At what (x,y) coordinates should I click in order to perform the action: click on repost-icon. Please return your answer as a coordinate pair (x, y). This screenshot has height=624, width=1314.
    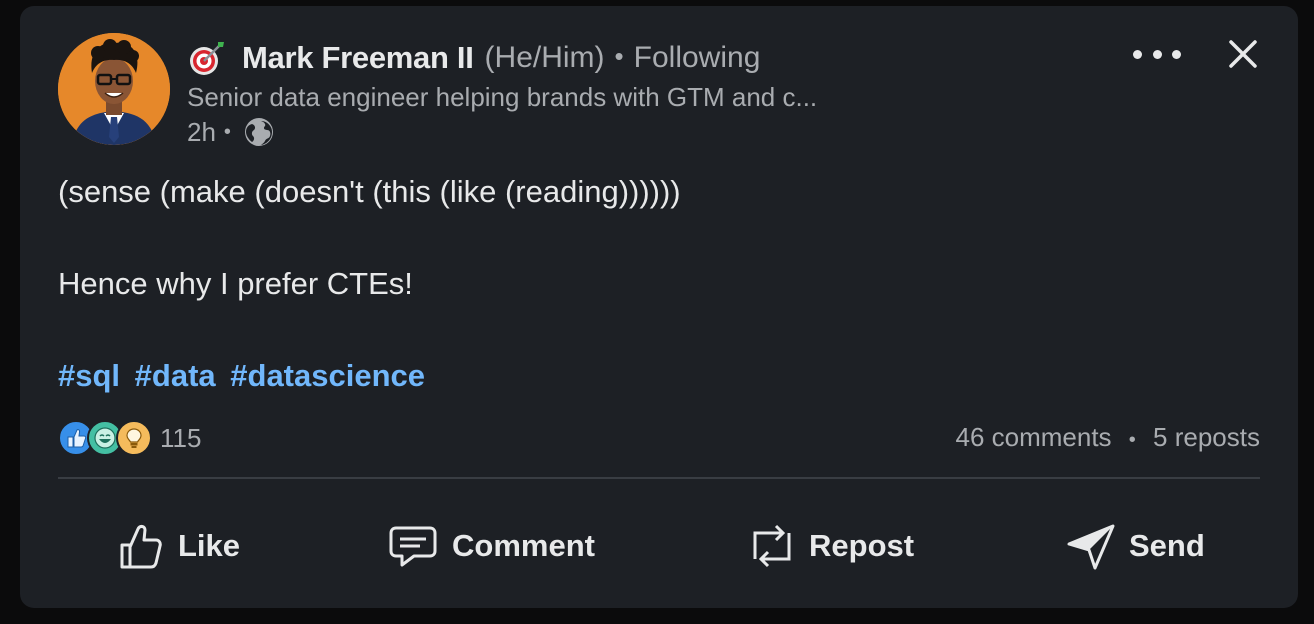
    Looking at the image, I should click on (772, 546).